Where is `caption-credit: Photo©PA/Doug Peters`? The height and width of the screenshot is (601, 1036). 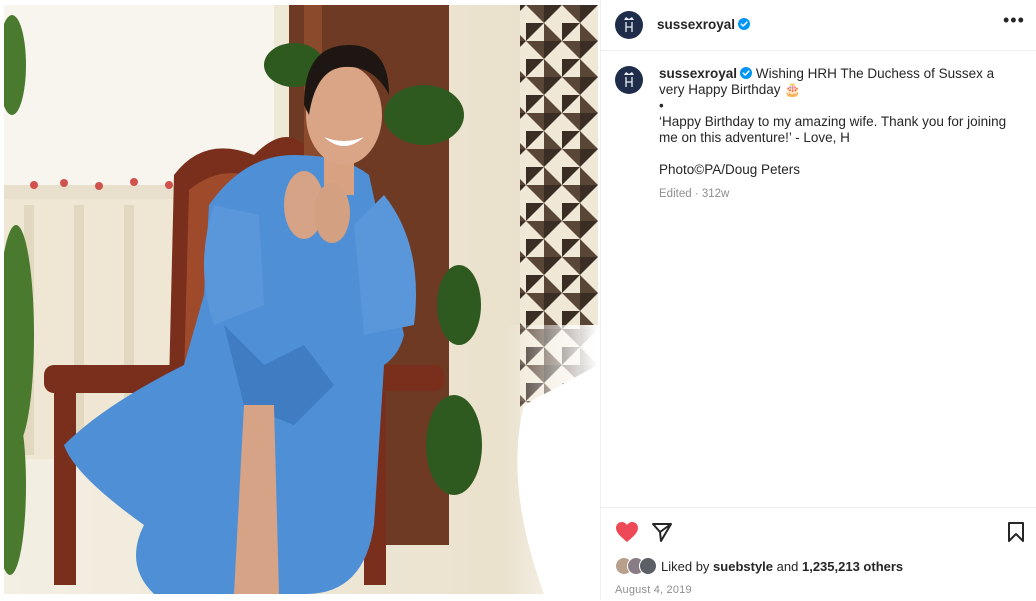
caption-credit: Photo©PA/Doug Peters is located at coordinates (730, 169).